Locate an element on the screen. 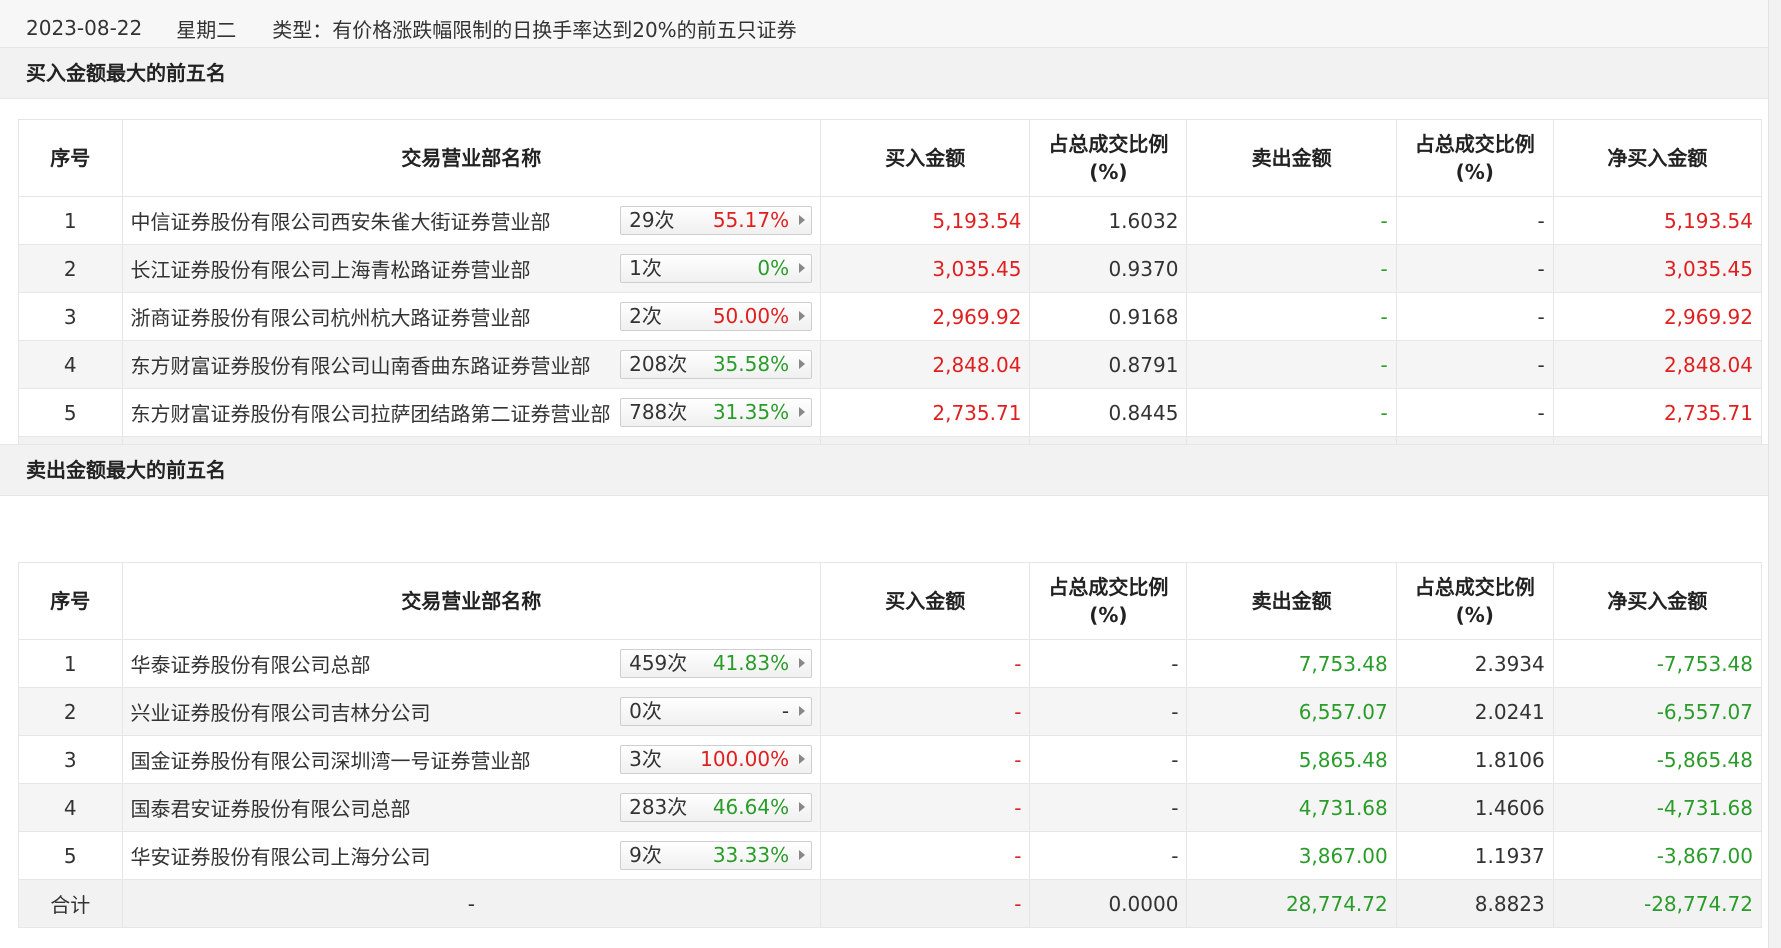 The image size is (1781, 948). sell-amount: 3,867.00 is located at coordinates (1291, 855).